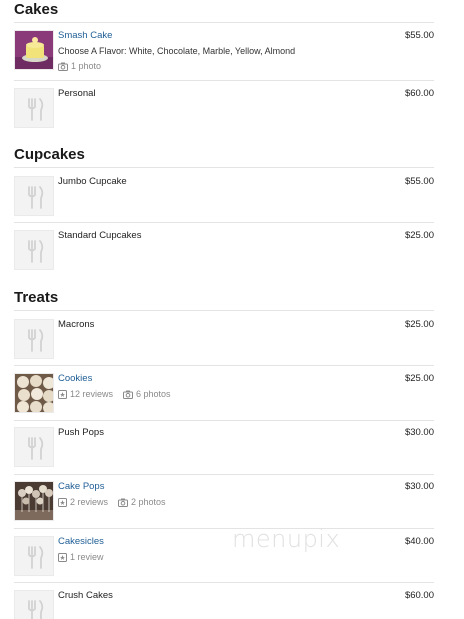  I want to click on reviews-link: 2 reviews, so click(83, 502).